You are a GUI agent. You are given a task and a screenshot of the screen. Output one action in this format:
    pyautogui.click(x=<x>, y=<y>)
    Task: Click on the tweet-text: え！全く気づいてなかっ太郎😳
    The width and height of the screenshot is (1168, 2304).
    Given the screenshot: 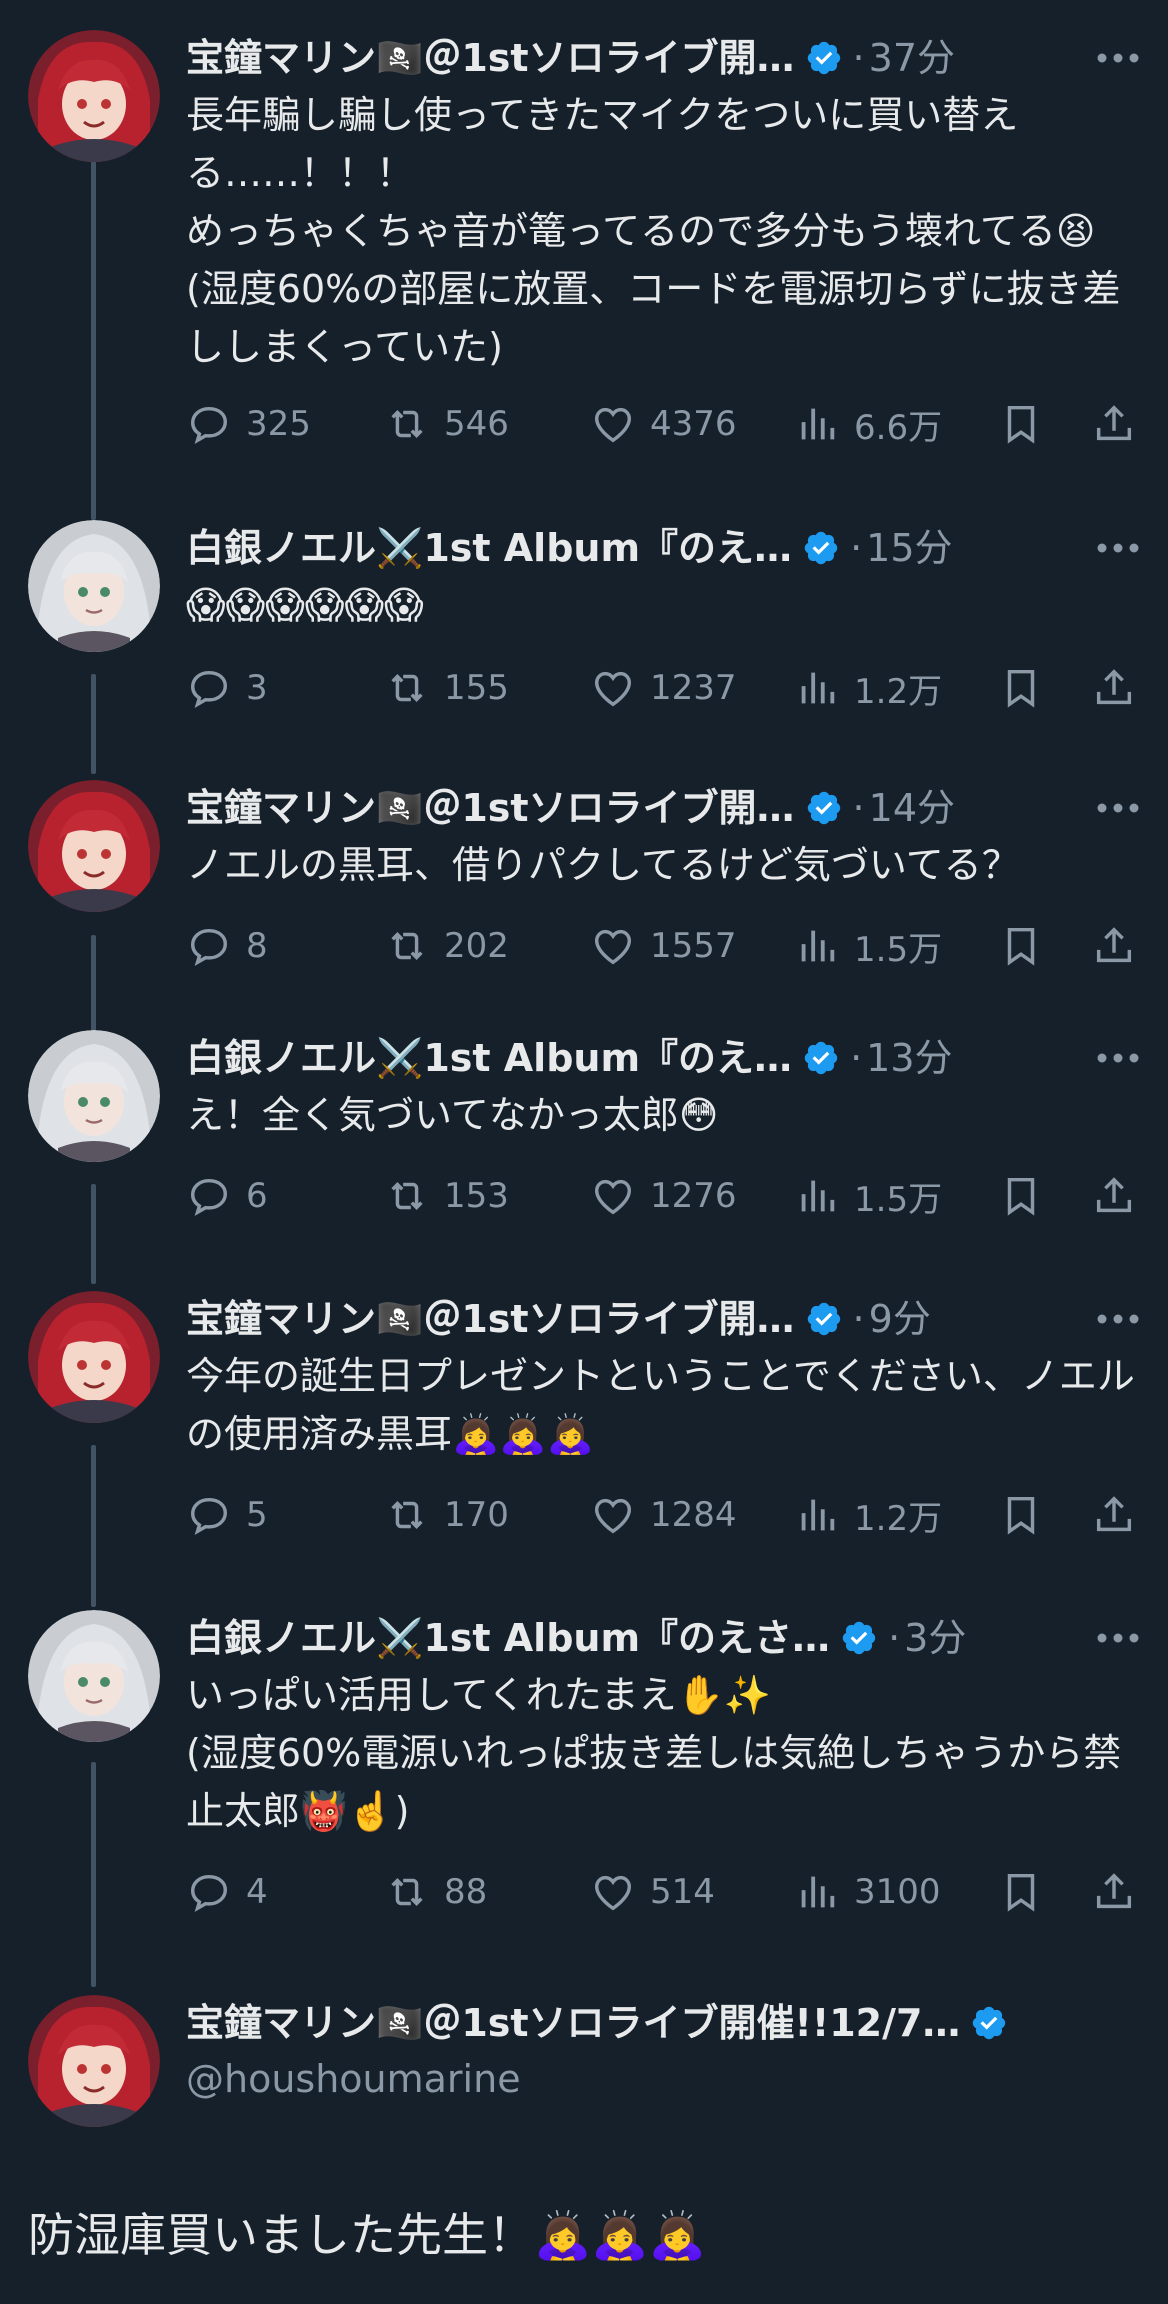 What is the action you would take?
    pyautogui.click(x=452, y=1115)
    